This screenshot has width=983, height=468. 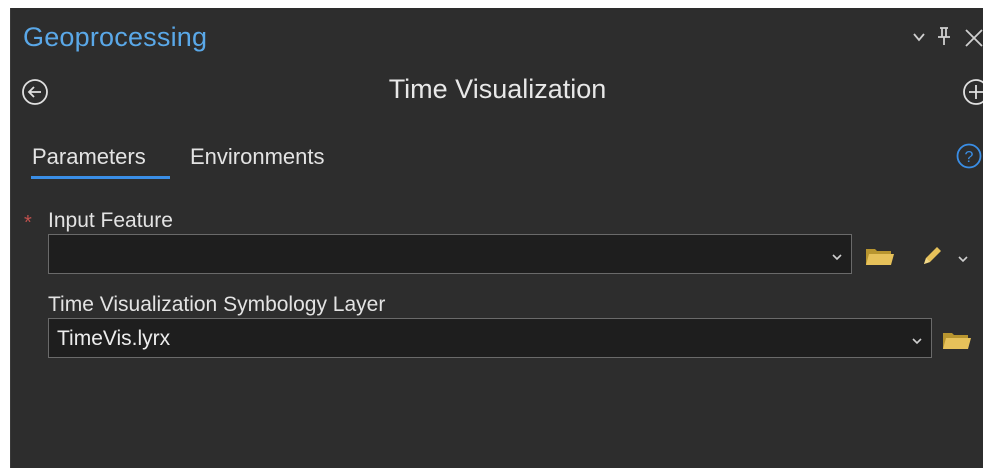 I want to click on symbology-layer-combobox: TimeVis.lyrx, so click(x=490, y=338).